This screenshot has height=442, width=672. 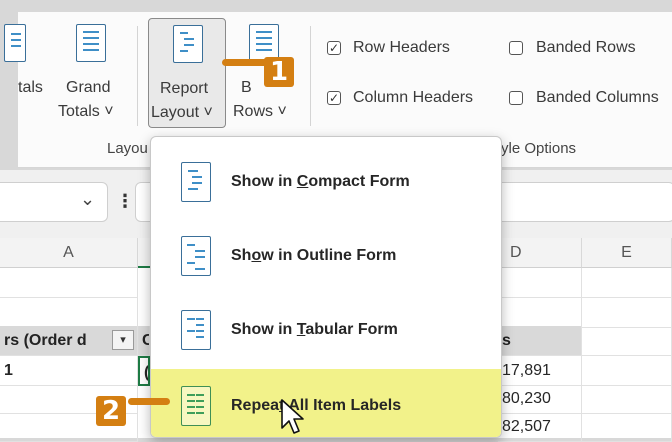 I want to click on grand-totals-label-1: Grand, so click(x=88, y=87).